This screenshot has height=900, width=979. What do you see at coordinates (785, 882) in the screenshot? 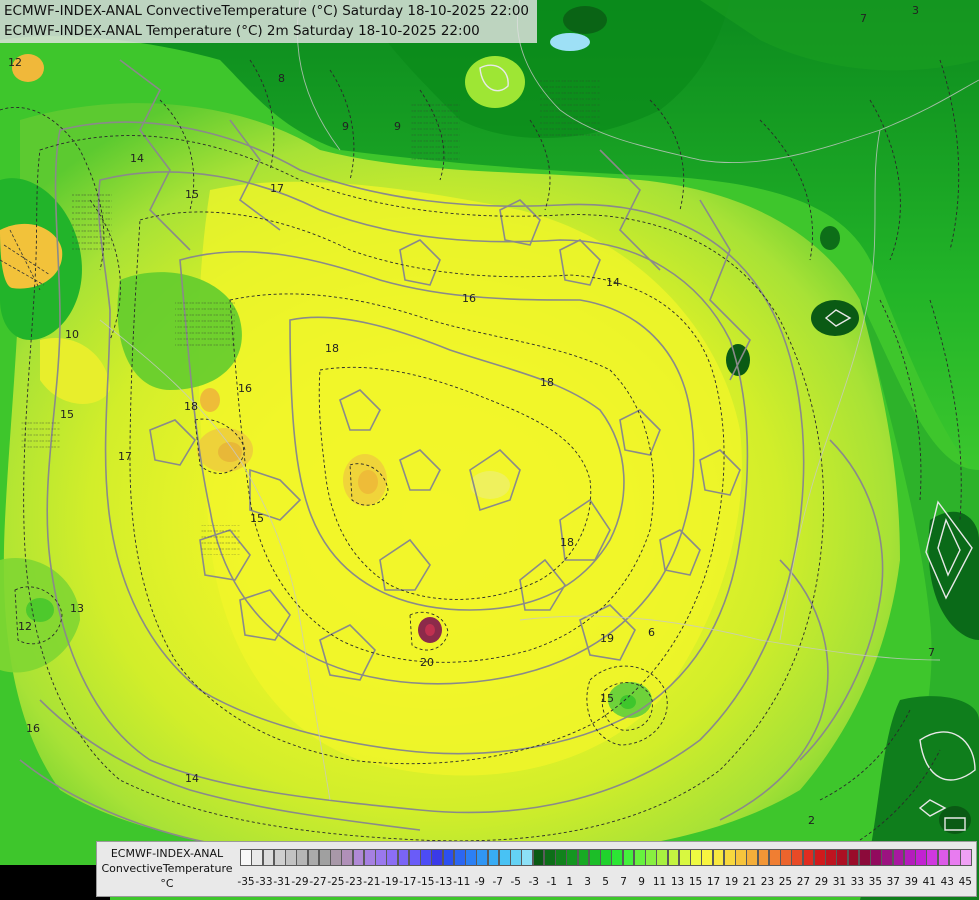
I see `legend-tick-label: 25` at bounding box center [785, 882].